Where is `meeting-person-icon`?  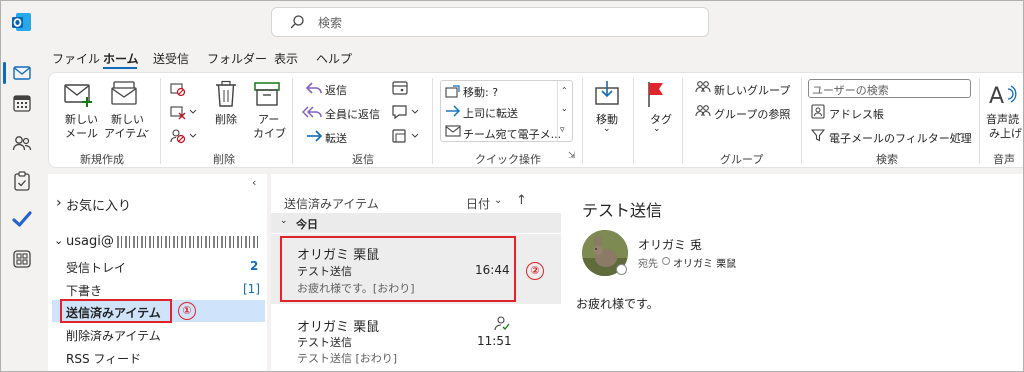 meeting-person-icon is located at coordinates (502, 323).